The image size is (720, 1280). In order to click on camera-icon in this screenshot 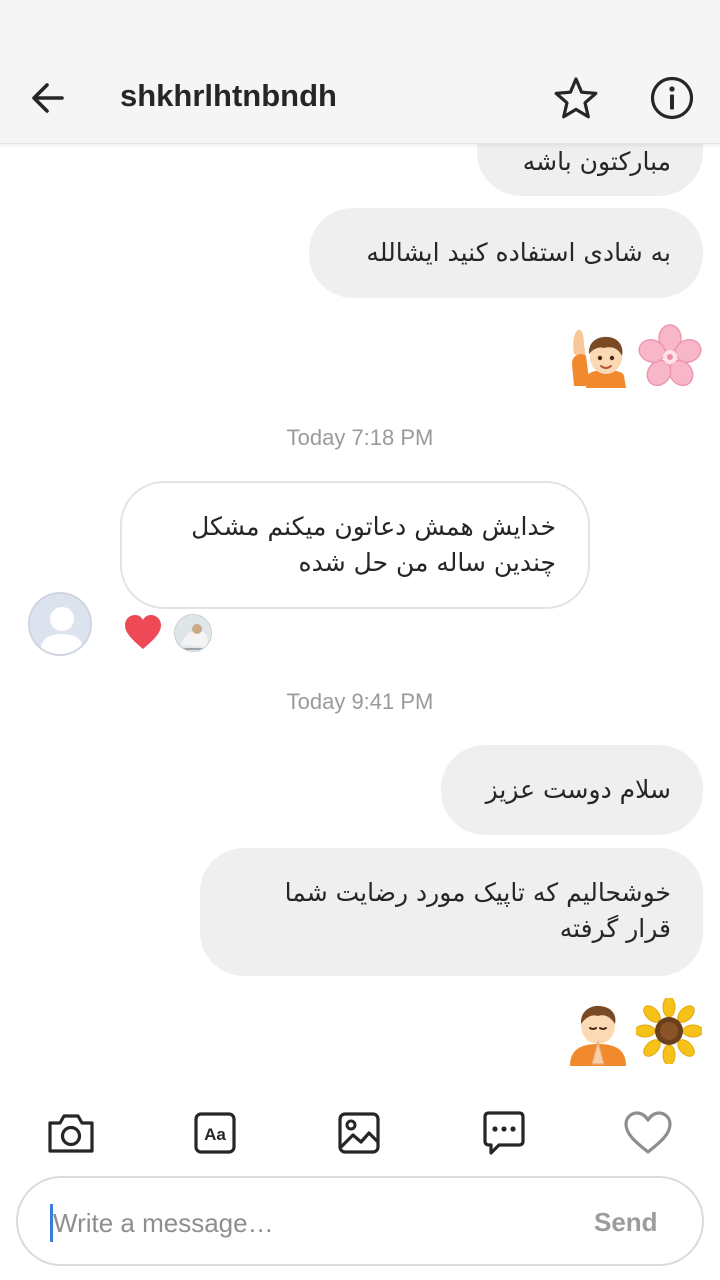, I will do `click(71, 1133)`.